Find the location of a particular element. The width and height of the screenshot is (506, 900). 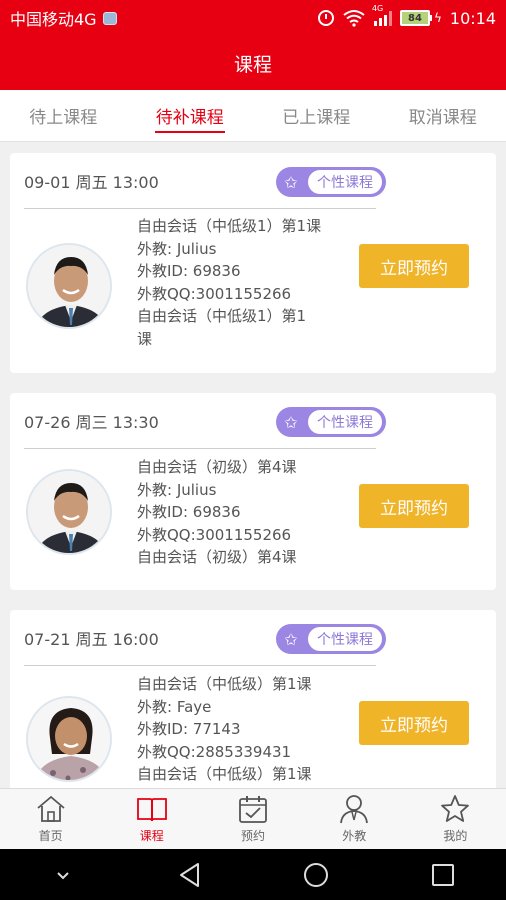

course-description: 自由会话（中低级1）第1 is located at coordinates (222, 316).